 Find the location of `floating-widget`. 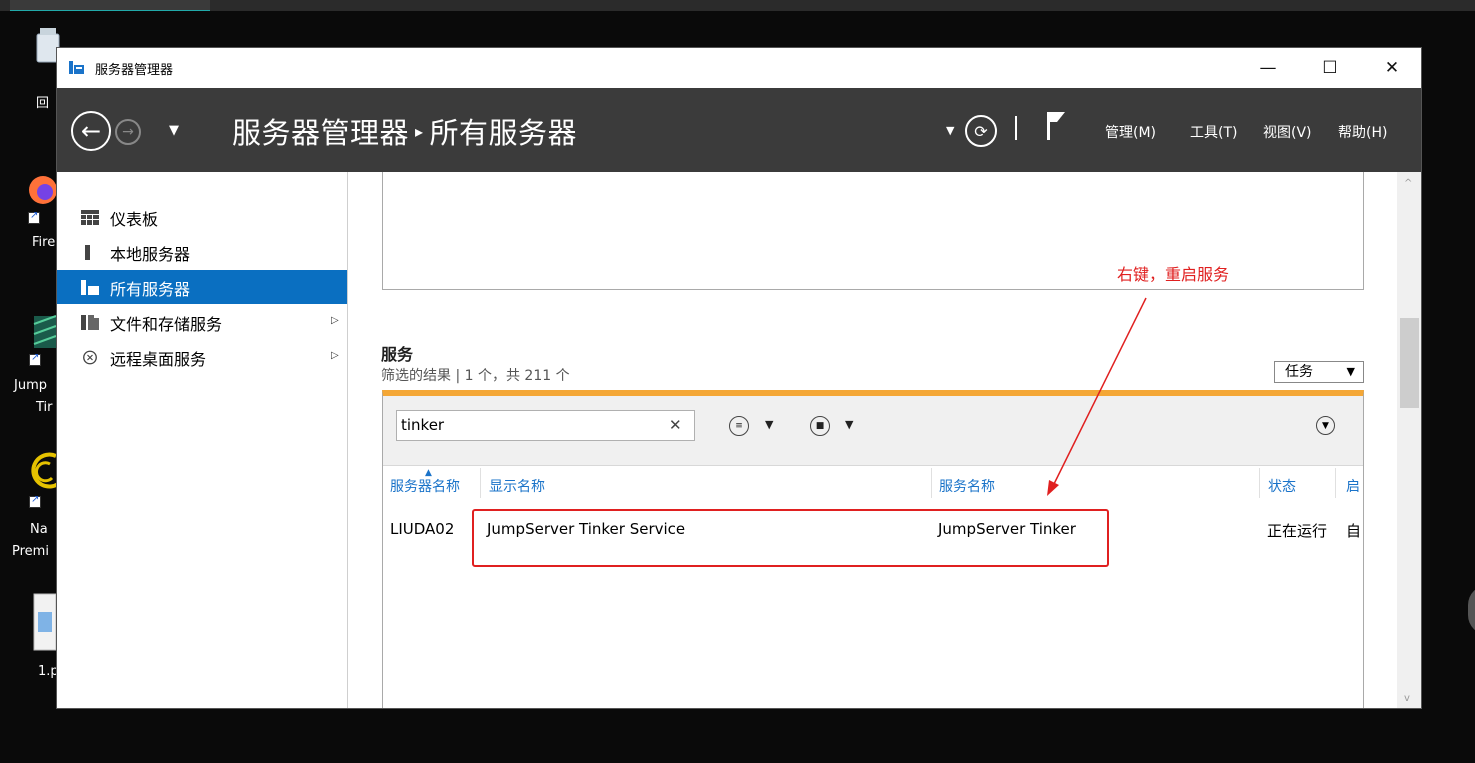

floating-widget is located at coordinates (1471, 610).